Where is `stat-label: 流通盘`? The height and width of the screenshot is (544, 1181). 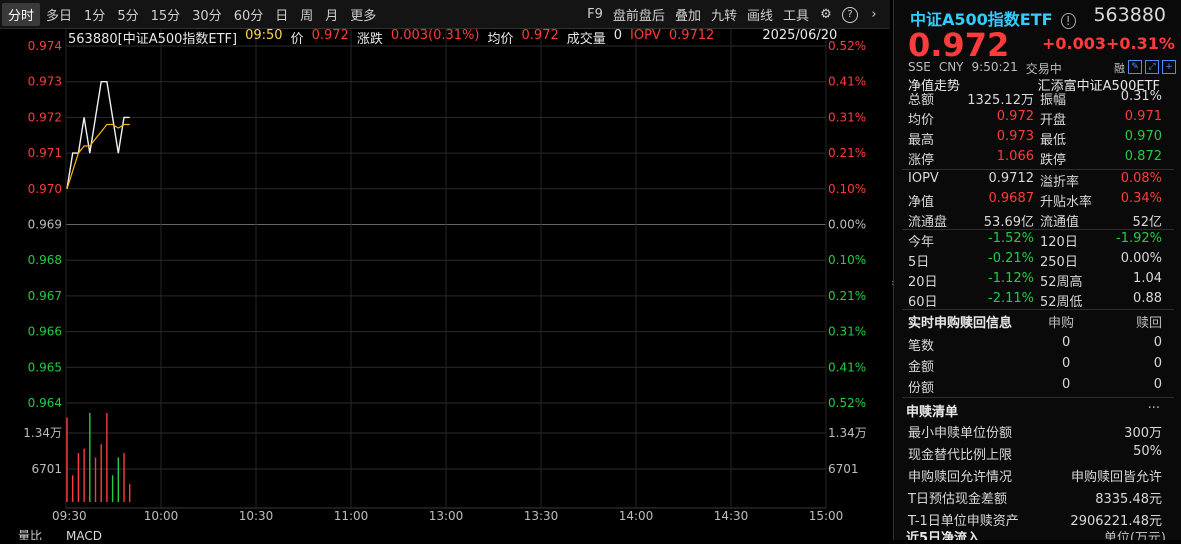 stat-label: 流通盘 is located at coordinates (928, 222).